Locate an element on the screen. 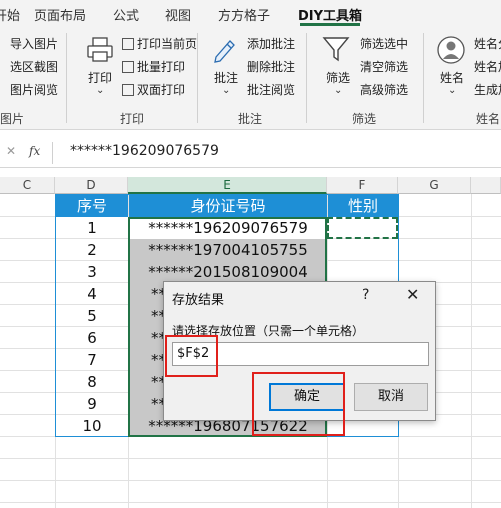 The width and height of the screenshot is (501, 508). formula-bar-divider is located at coordinates (52, 153).